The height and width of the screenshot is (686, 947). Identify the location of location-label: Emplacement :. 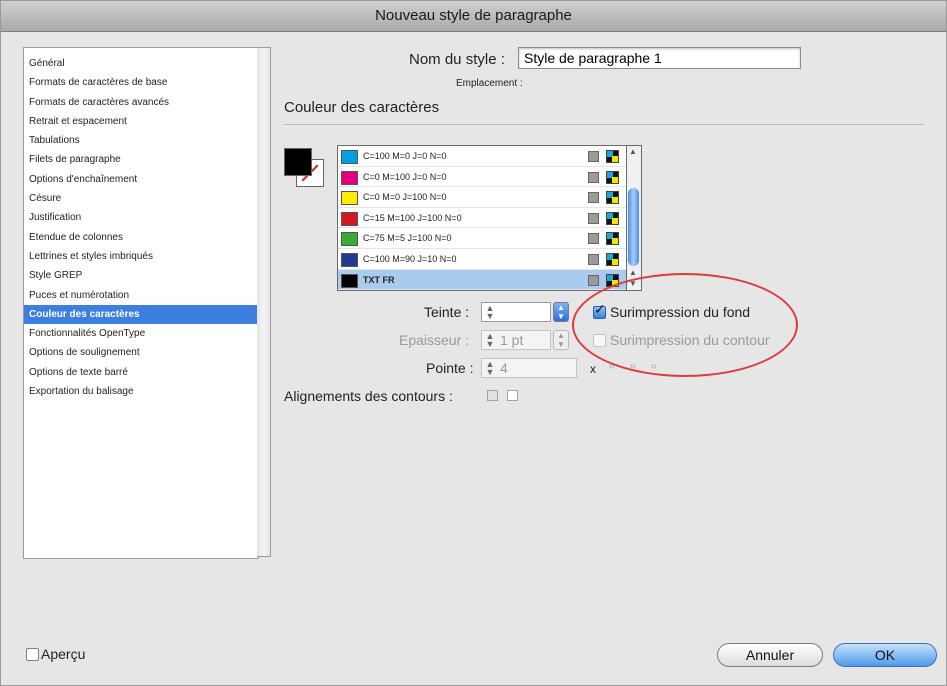
(489, 83).